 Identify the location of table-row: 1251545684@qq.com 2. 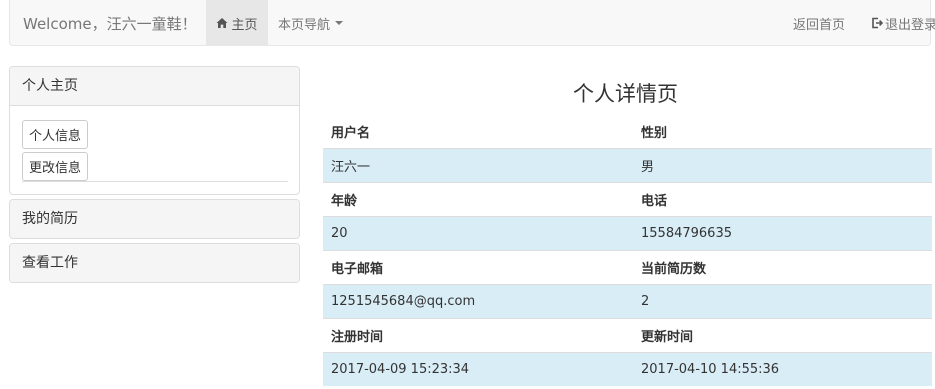
(627, 301).